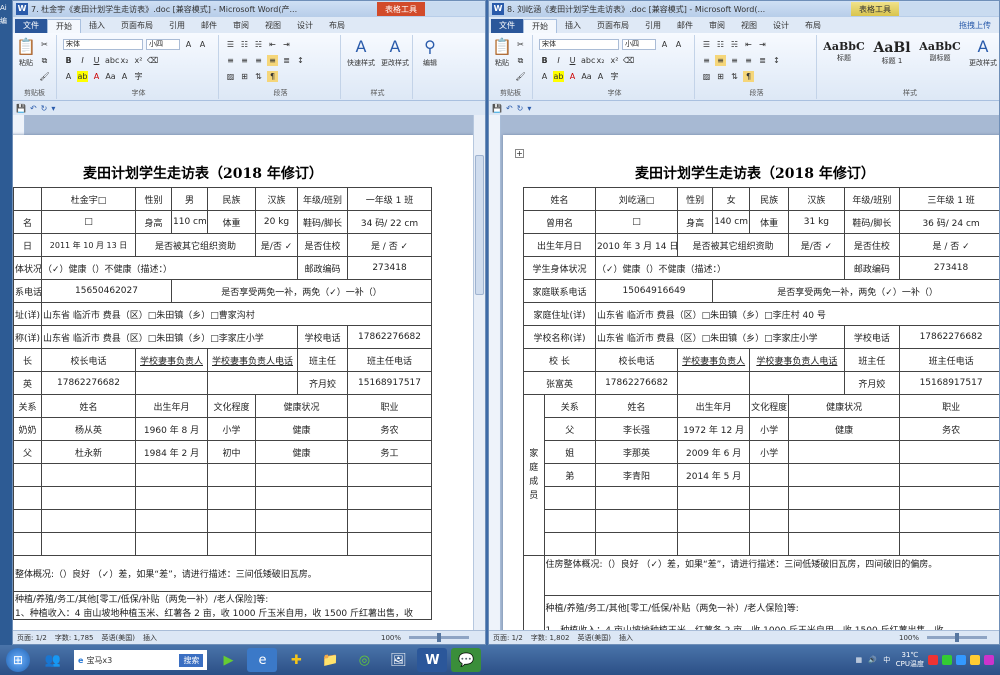  What do you see at coordinates (569, 406) in the screenshot?
I see `cell: 关系` at bounding box center [569, 406].